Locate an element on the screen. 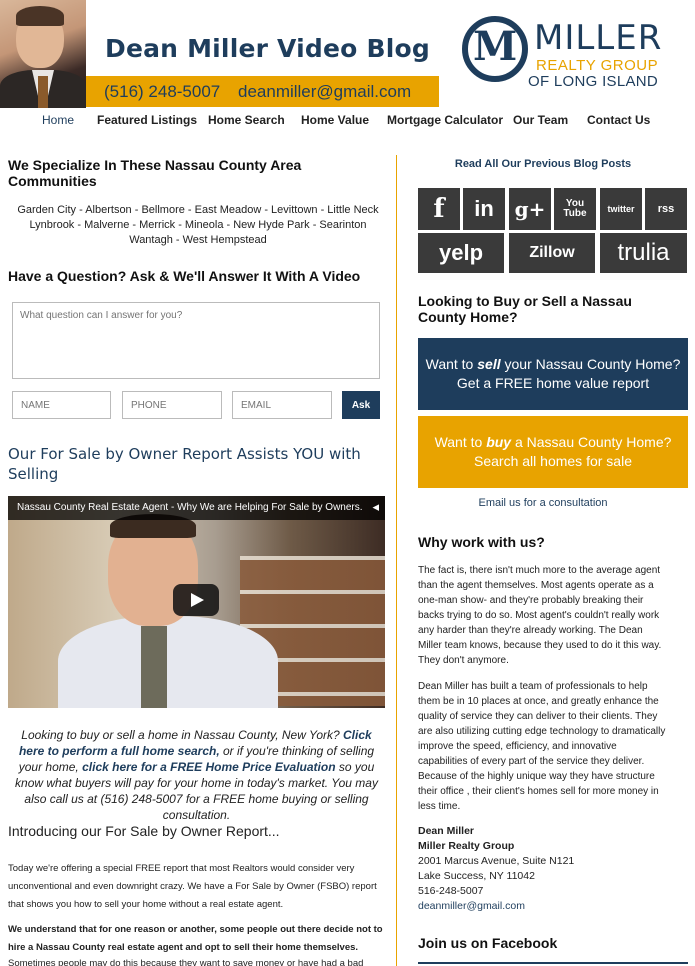  logo-subline-2: OF LONG ISLAND is located at coordinates (593, 81).